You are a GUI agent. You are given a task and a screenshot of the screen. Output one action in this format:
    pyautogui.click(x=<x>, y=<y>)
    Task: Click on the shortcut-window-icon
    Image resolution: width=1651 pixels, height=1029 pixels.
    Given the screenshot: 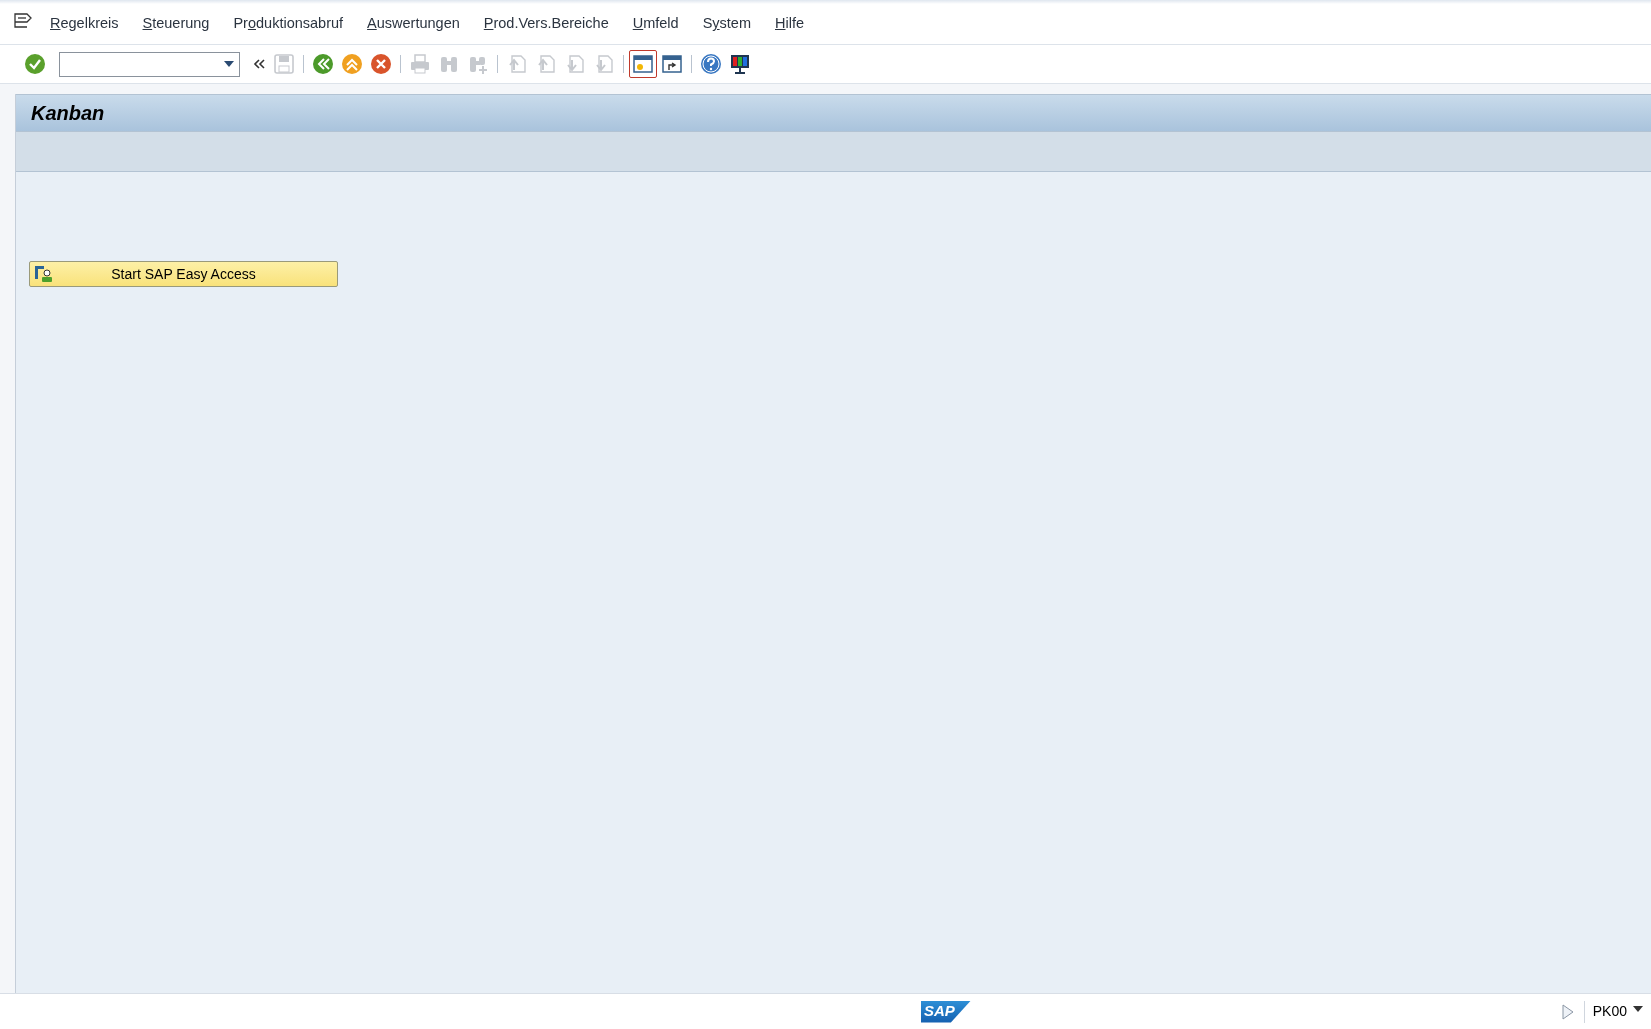 What is the action you would take?
    pyautogui.click(x=672, y=64)
    